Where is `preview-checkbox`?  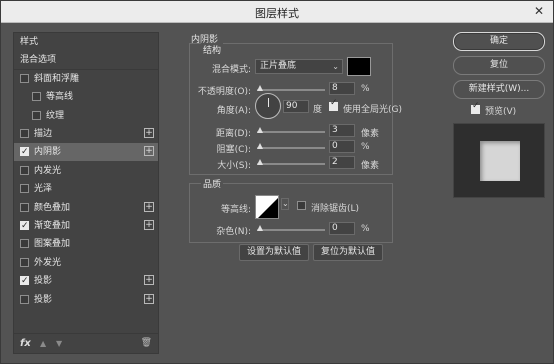 preview-checkbox is located at coordinates (475, 107).